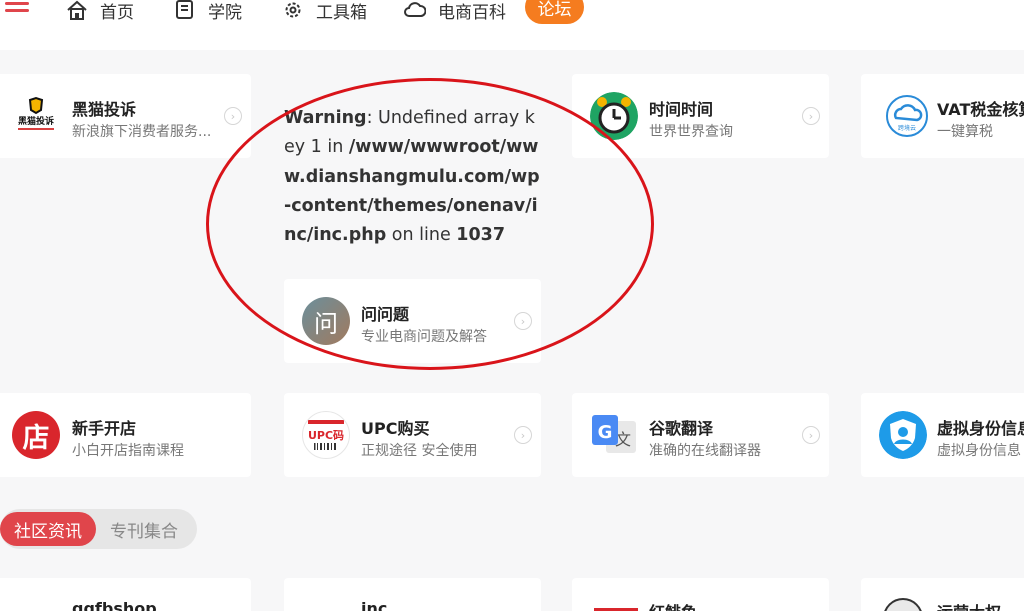 The width and height of the screenshot is (1024, 611). Describe the element at coordinates (36, 121) in the screenshot. I see `heimao-logo-text: 黑猫投诉` at that location.